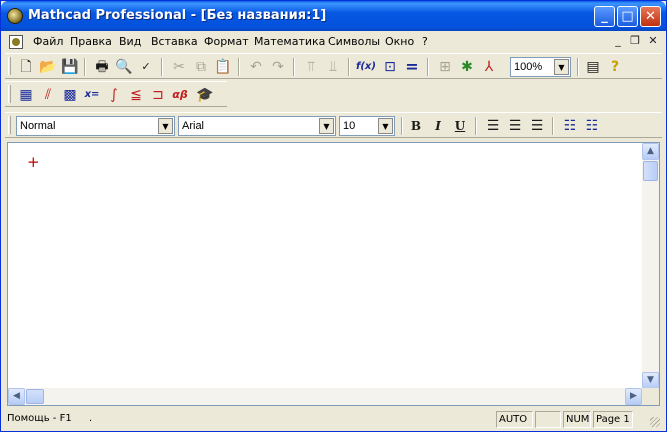 The height and width of the screenshot is (432, 667). I want to click on doc-close-button: ✕, so click(653, 41).